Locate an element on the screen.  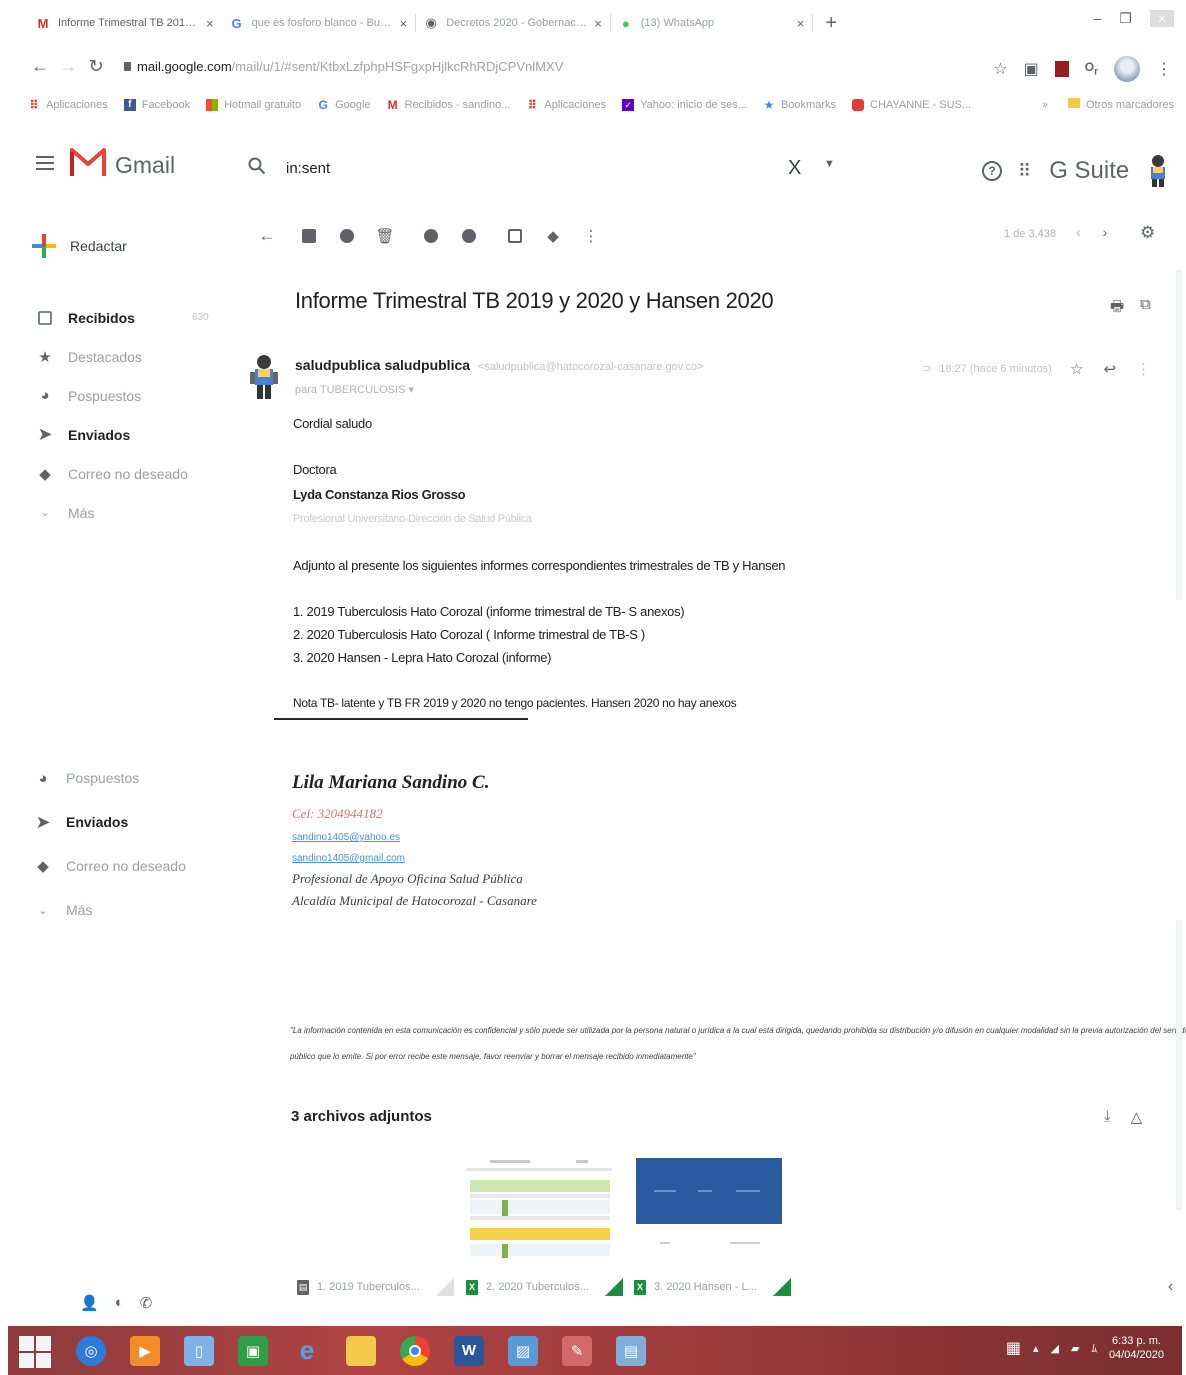
tab-decretos: ◉ Decretos 2020 - Gobernación de × is located at coordinates (513, 23).